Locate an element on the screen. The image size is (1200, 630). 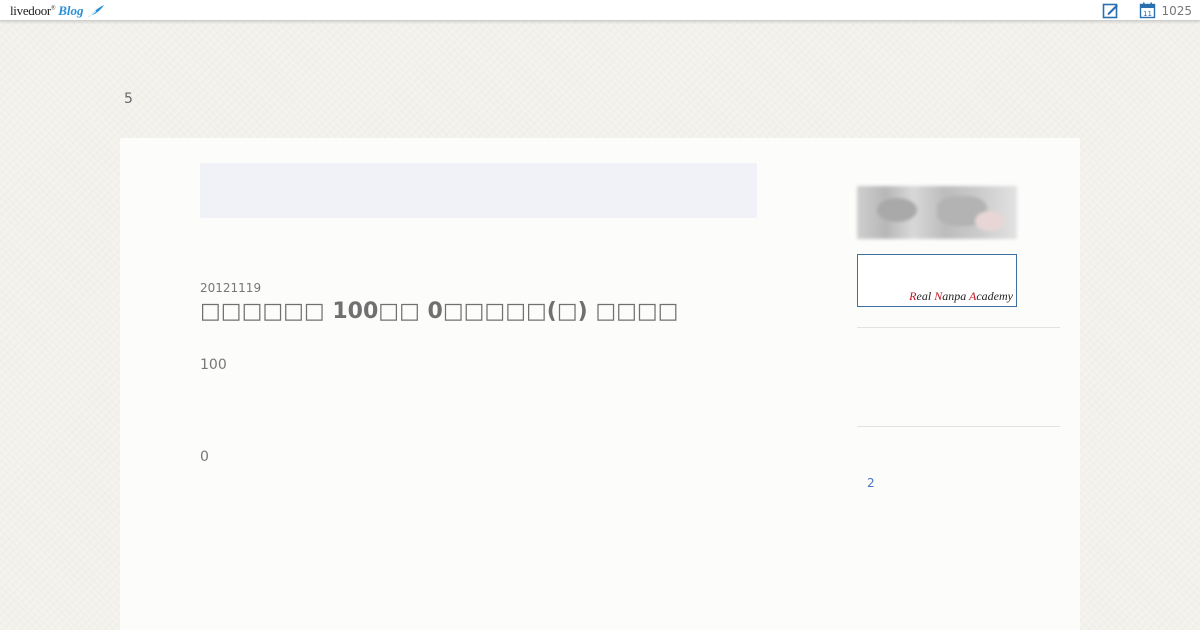
calendar-button: 11 1025 is located at coordinates (1165, 10).